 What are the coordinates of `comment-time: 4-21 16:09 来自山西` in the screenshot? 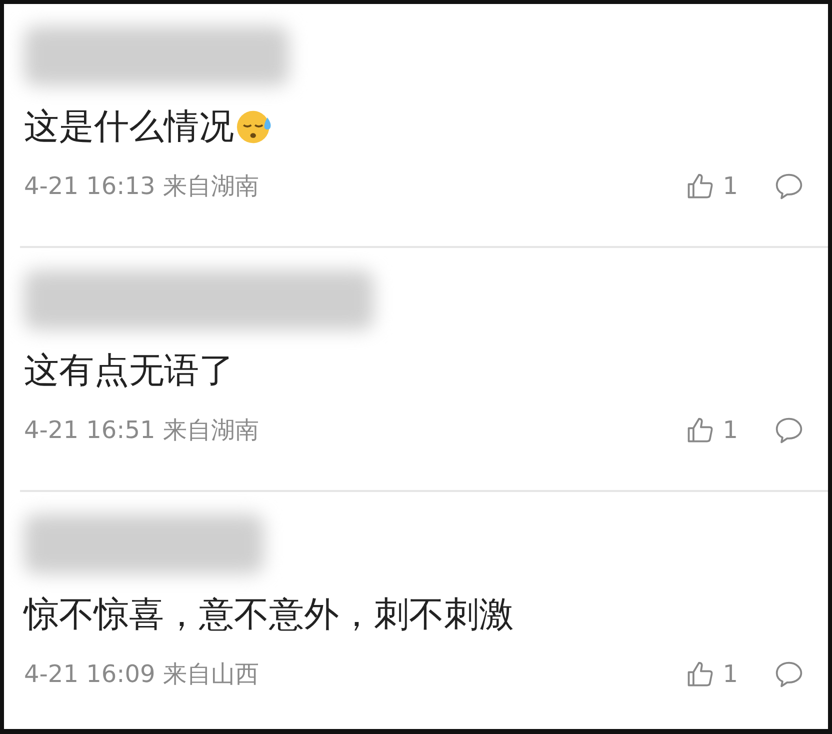 It's located at (141, 674).